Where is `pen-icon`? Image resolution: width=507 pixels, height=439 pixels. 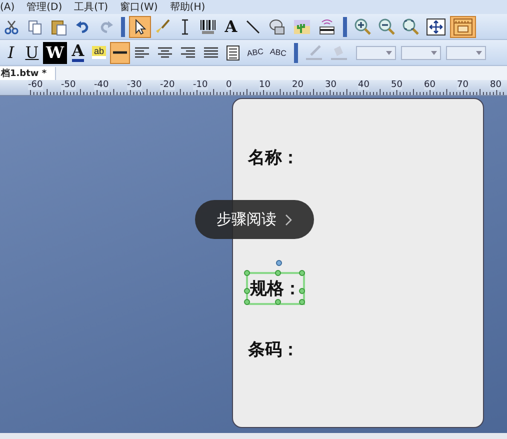
pen-icon is located at coordinates (313, 52).